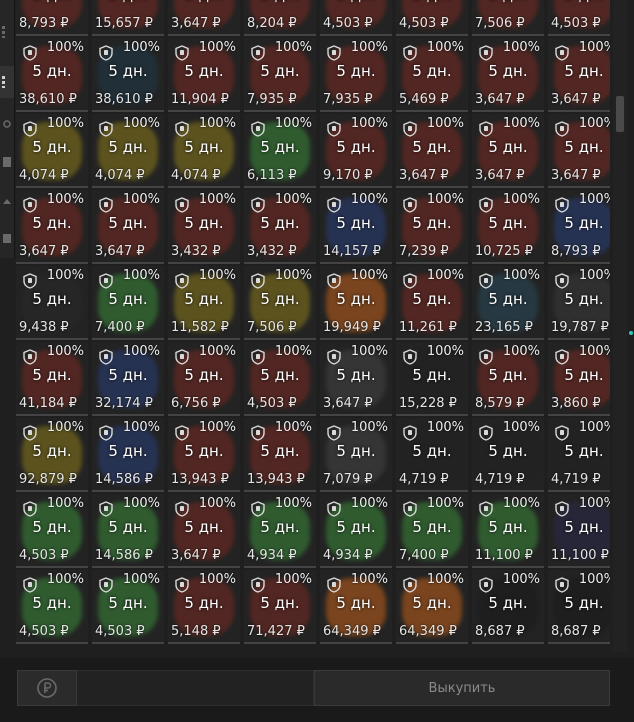 This screenshot has height=722, width=634. I want to click on item-cell: 100% 5 дн. 7,079 ₽, so click(356, 455).